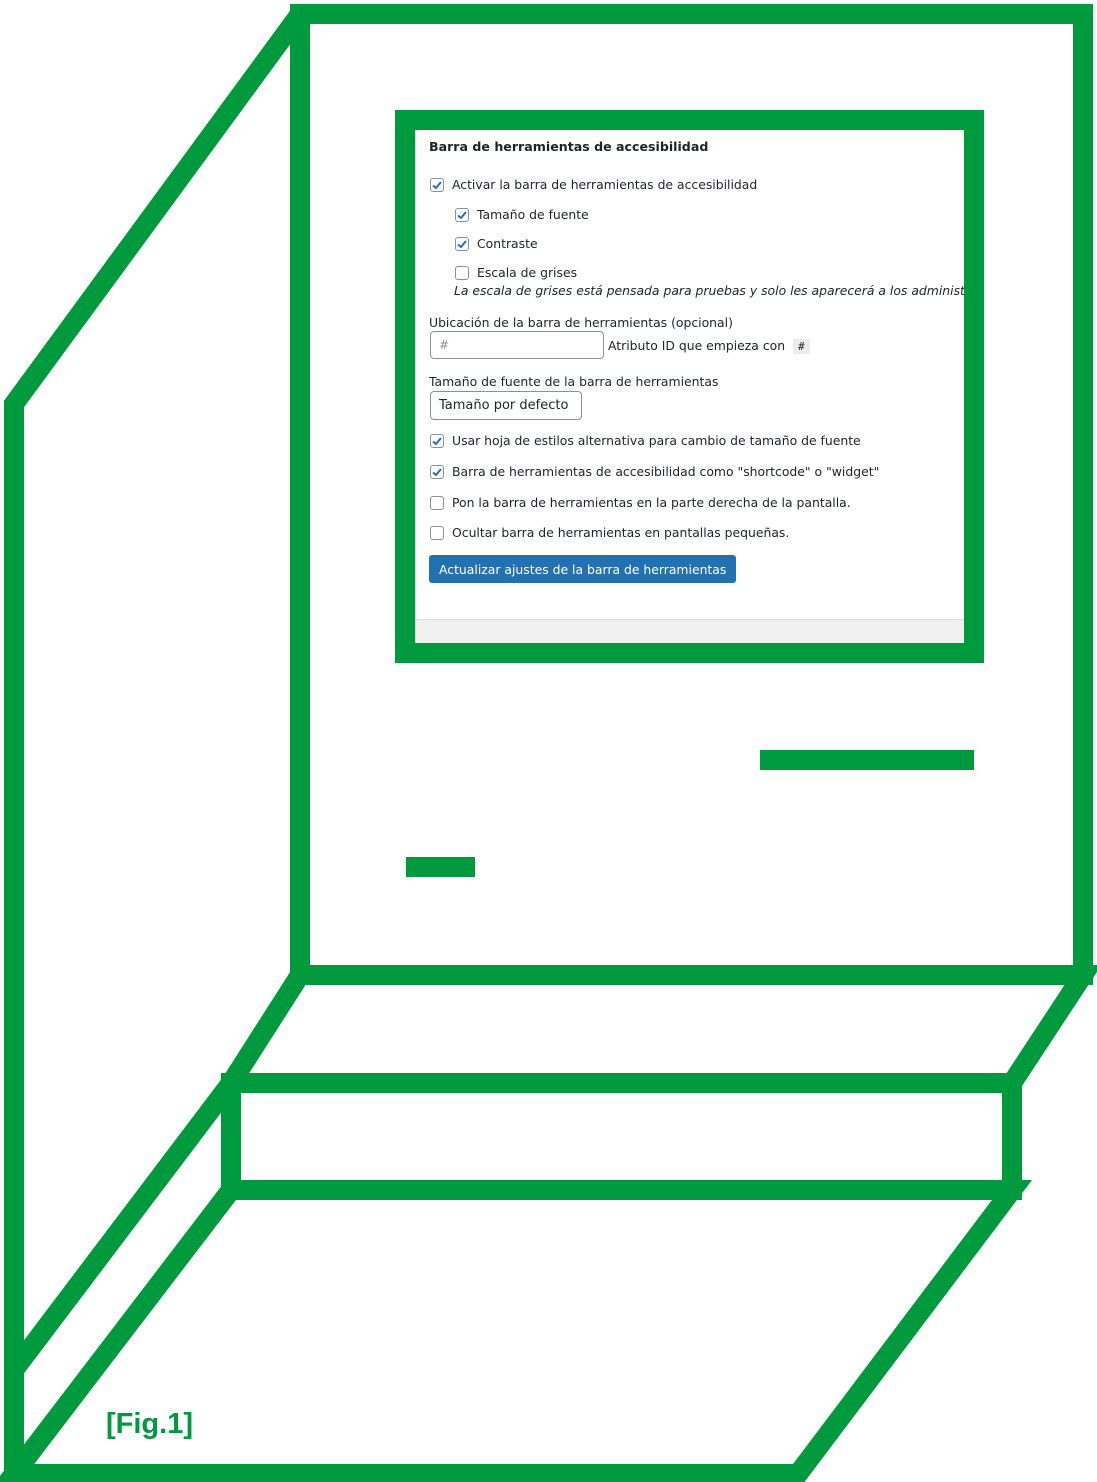 This screenshot has width=1097, height=1482. Describe the element at coordinates (690, 631) in the screenshot. I see `panel-footer` at that location.